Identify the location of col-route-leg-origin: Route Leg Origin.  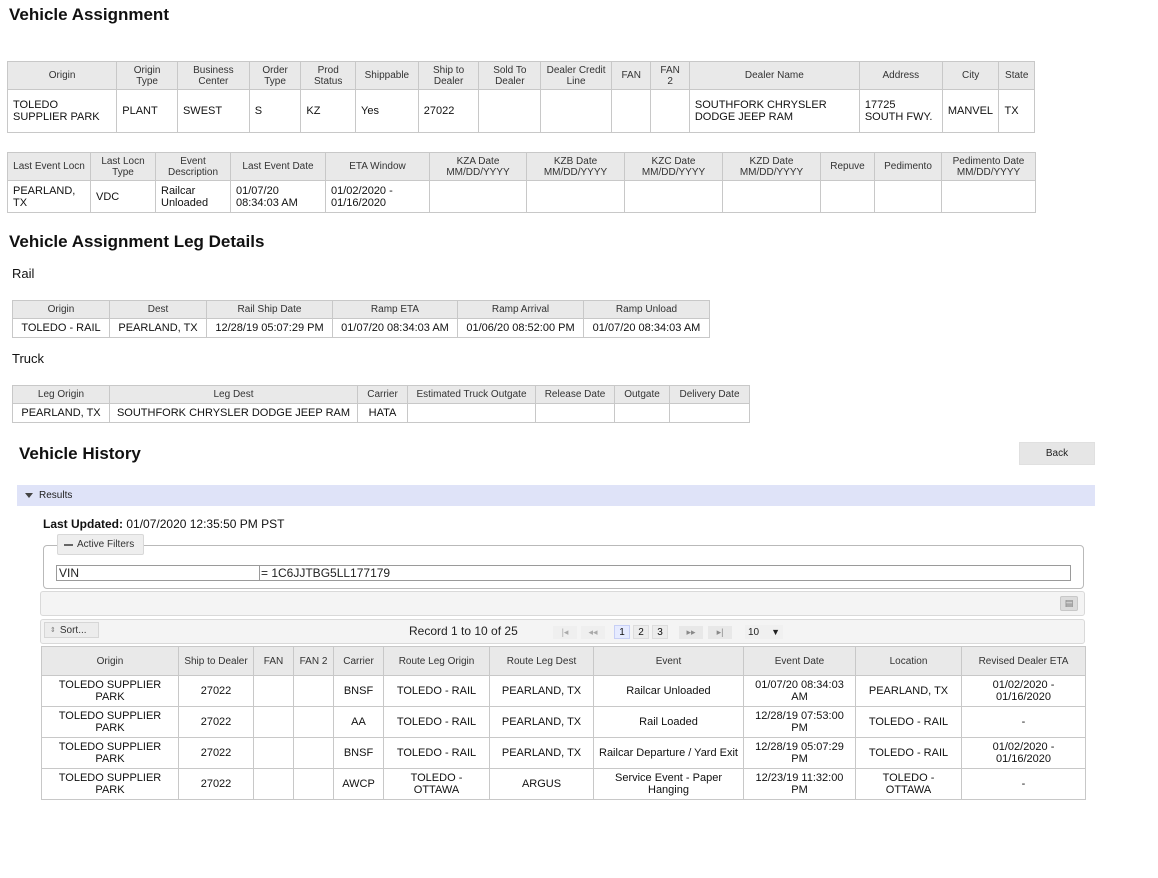
(436, 661).